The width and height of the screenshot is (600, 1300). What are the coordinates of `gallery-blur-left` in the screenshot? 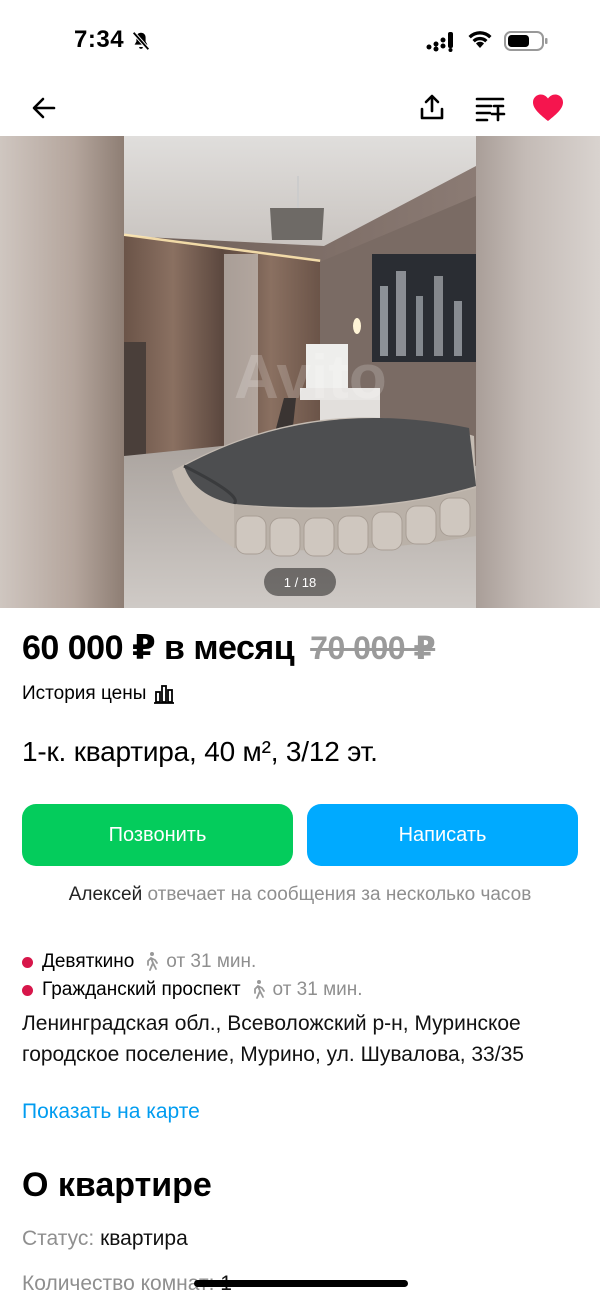 It's located at (62, 372).